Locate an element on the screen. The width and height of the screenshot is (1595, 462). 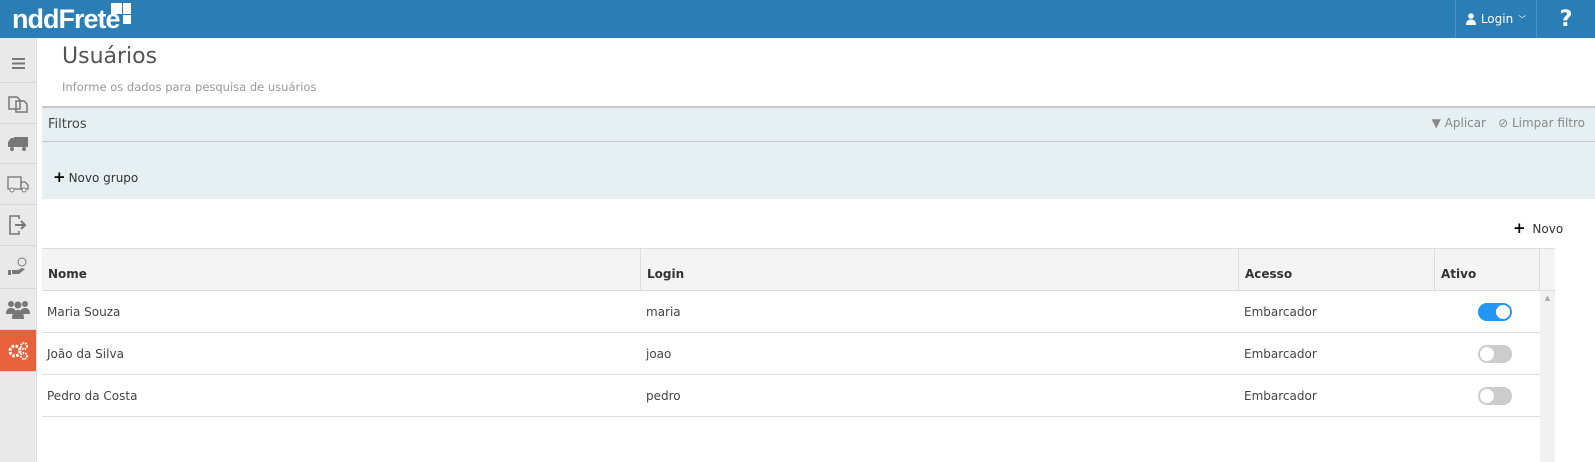
sidebar-item-delivery is located at coordinates (18, 184).